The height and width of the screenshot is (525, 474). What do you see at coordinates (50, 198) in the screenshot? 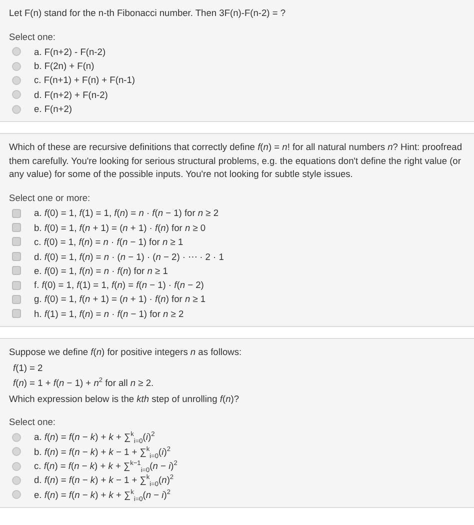
I see `select-prompt: Select one or more:` at bounding box center [50, 198].